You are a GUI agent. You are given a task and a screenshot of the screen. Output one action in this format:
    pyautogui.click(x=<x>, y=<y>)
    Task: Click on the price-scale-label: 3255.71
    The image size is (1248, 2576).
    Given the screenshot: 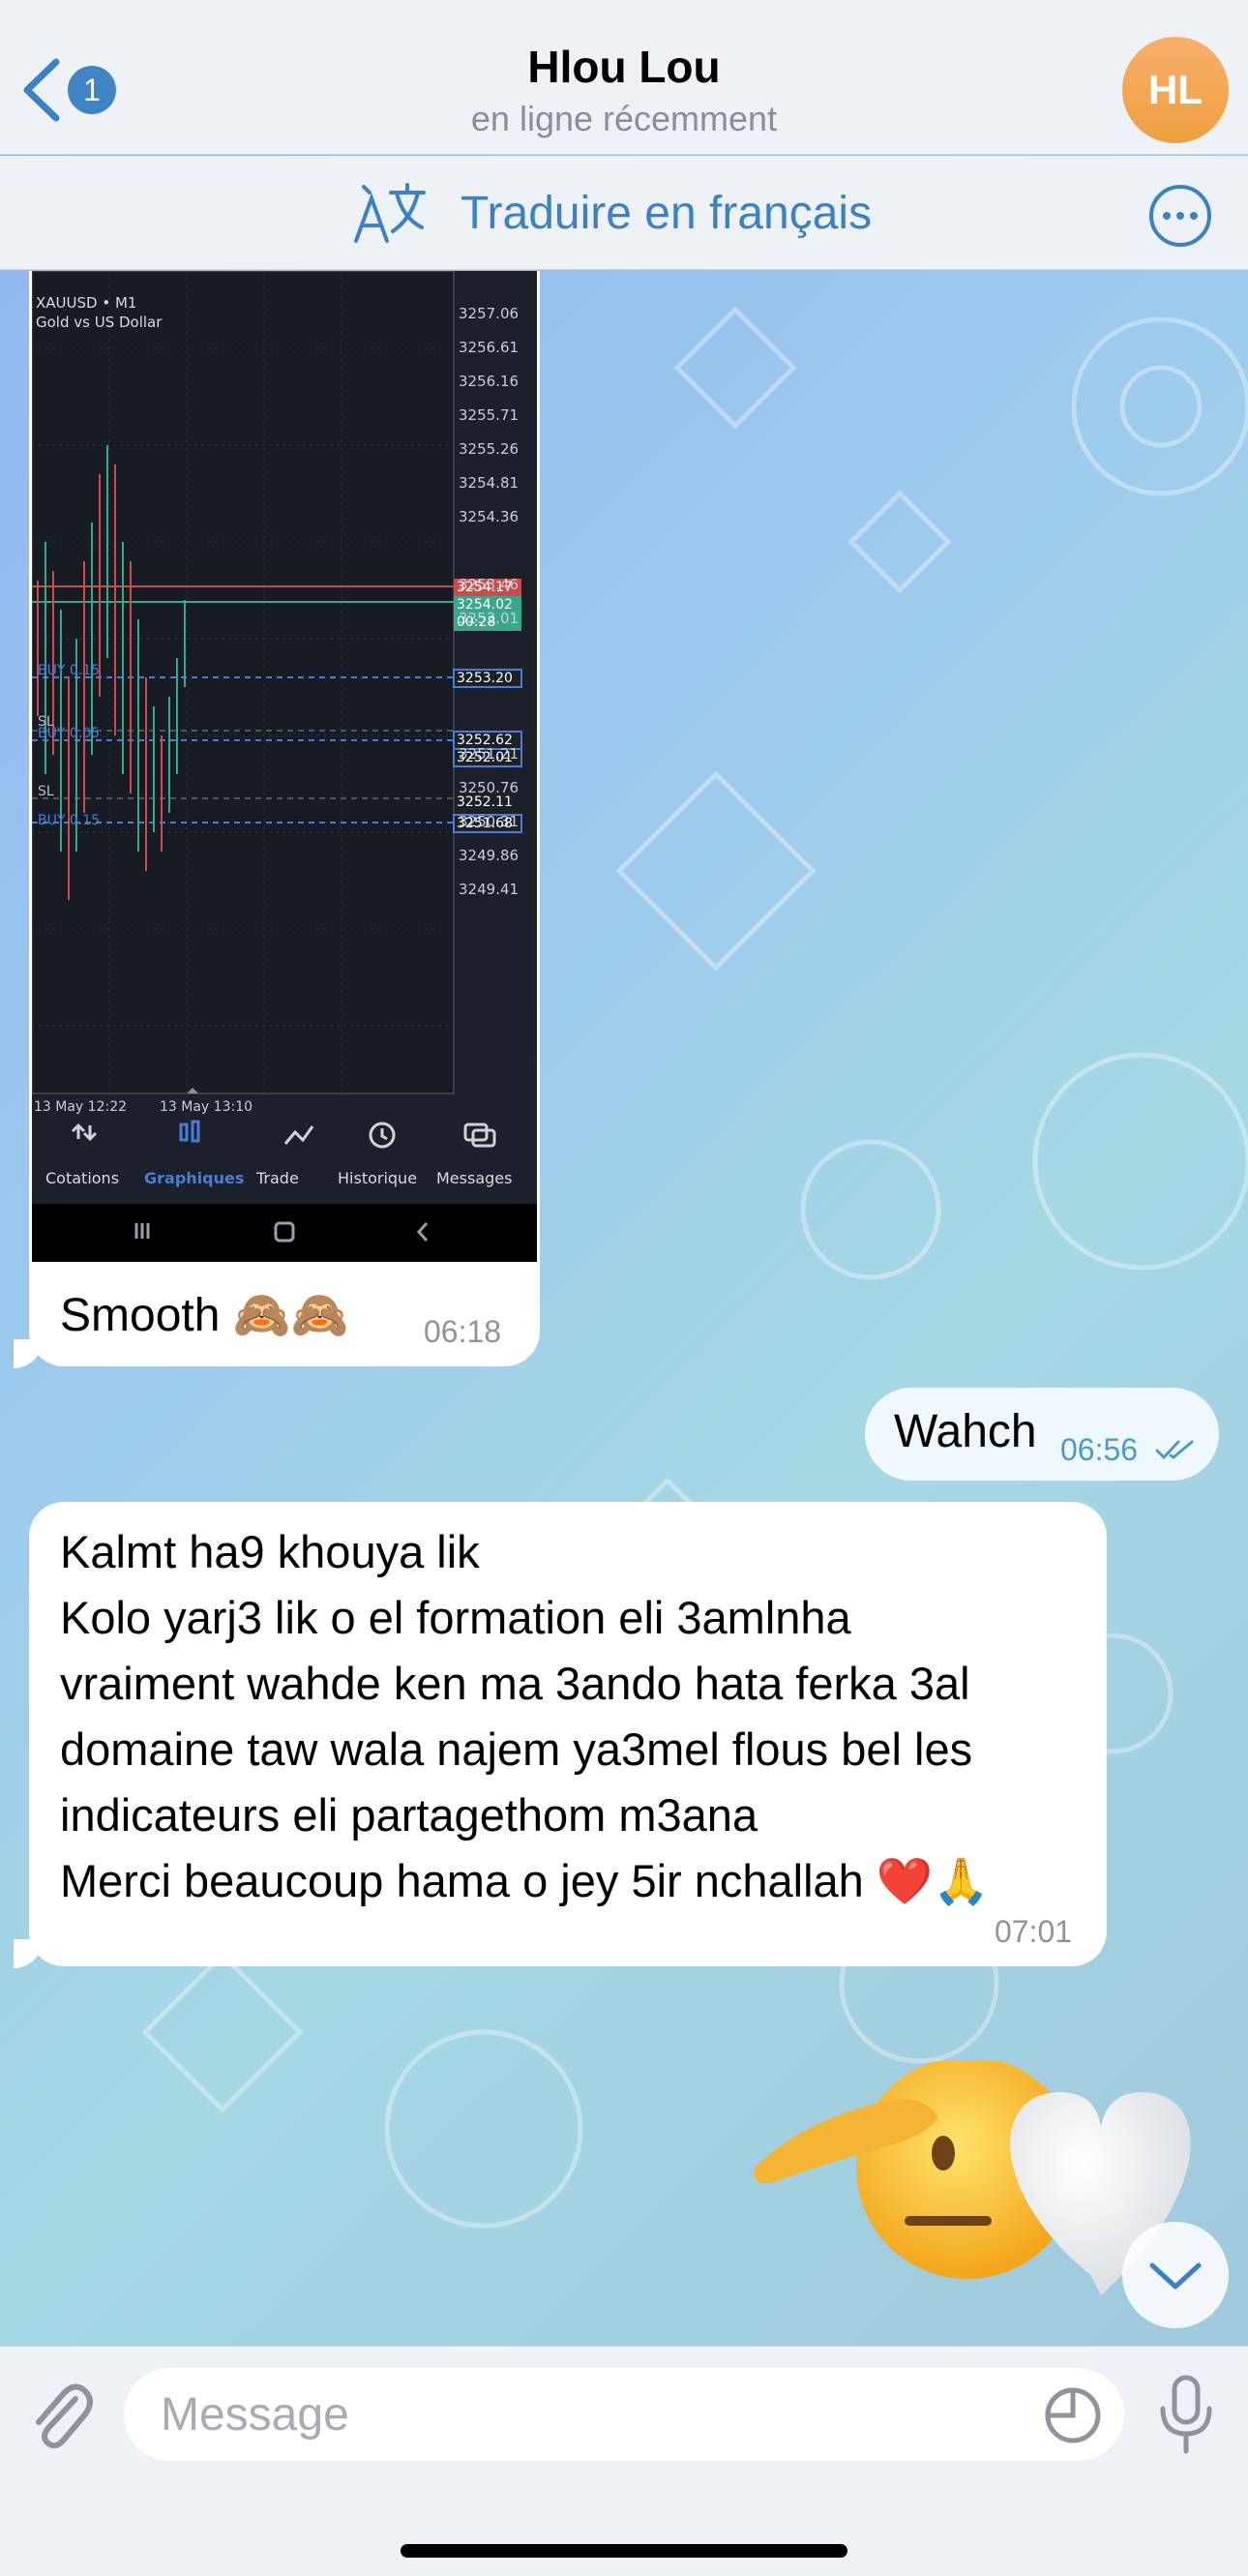 What is the action you would take?
    pyautogui.click(x=490, y=415)
    